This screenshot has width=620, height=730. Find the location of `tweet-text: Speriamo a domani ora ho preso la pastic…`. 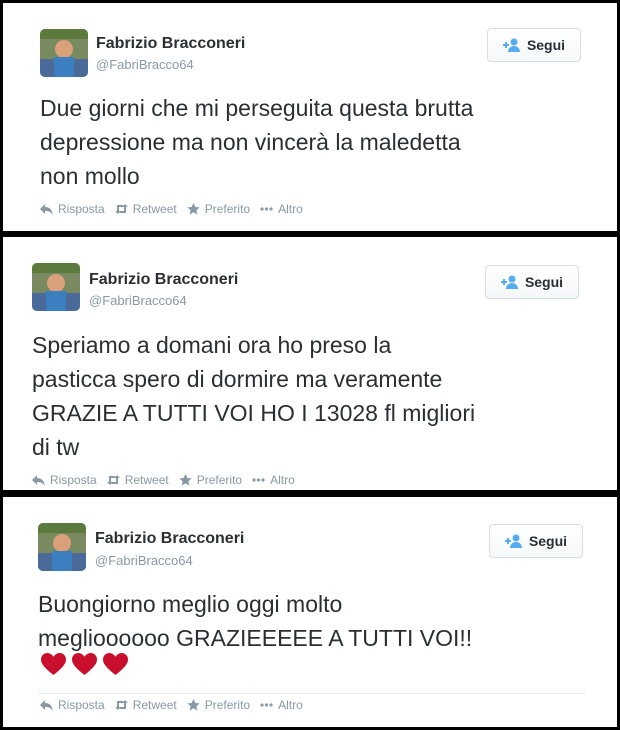

tweet-text: Speriamo a domani ora ho preso la pastic… is located at coordinates (254, 396).